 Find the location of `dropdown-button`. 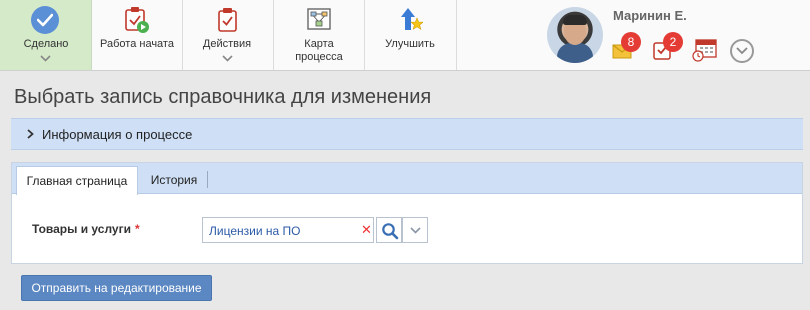

dropdown-button is located at coordinates (415, 230).